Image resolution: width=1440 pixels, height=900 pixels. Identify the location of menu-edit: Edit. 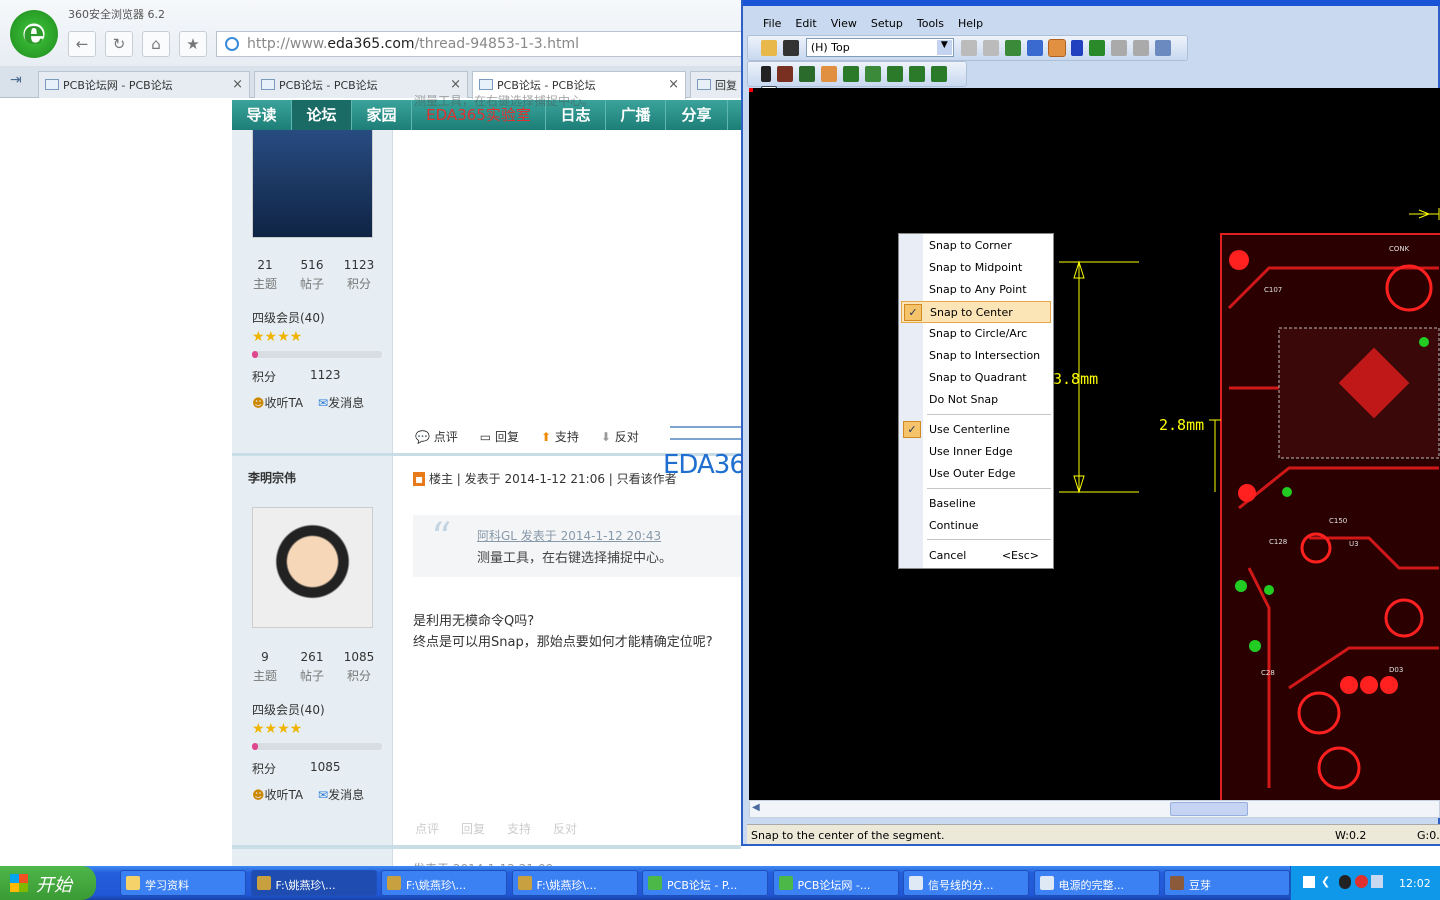
(805, 23).